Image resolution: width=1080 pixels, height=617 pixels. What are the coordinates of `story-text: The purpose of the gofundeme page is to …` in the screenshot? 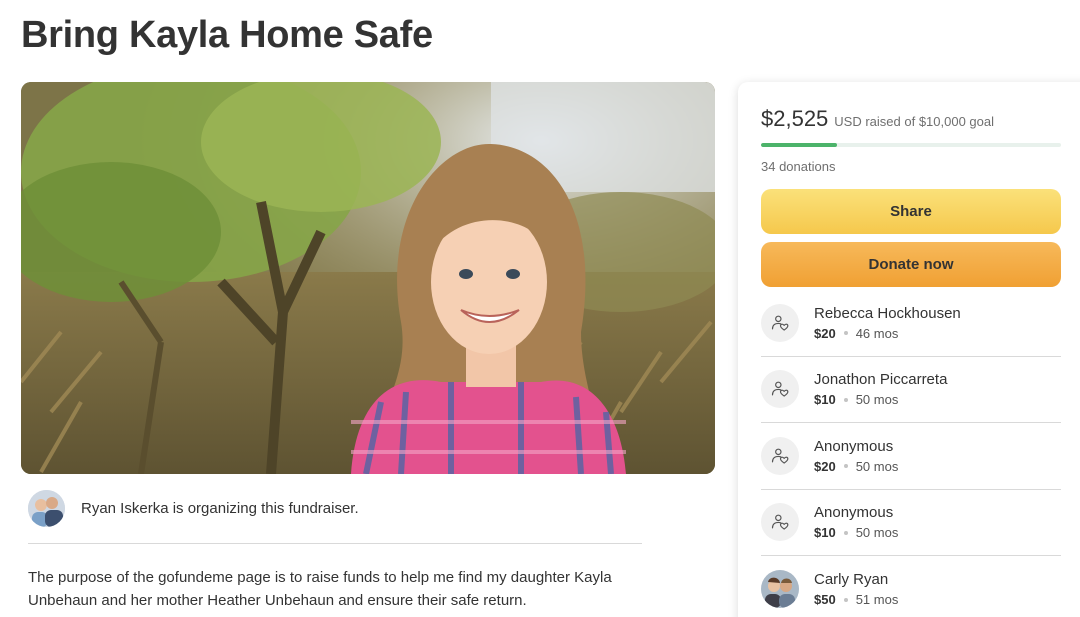 It's located at (320, 589).